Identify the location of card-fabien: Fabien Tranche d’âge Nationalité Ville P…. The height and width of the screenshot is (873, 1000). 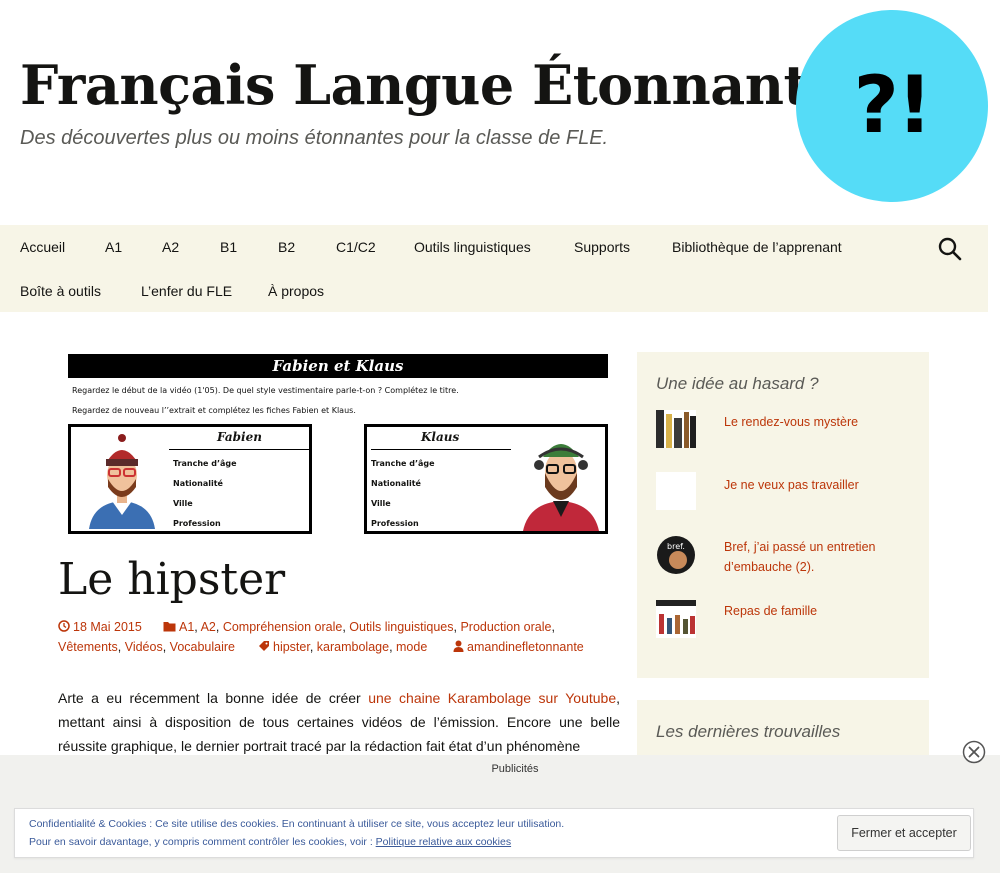
(190, 479).